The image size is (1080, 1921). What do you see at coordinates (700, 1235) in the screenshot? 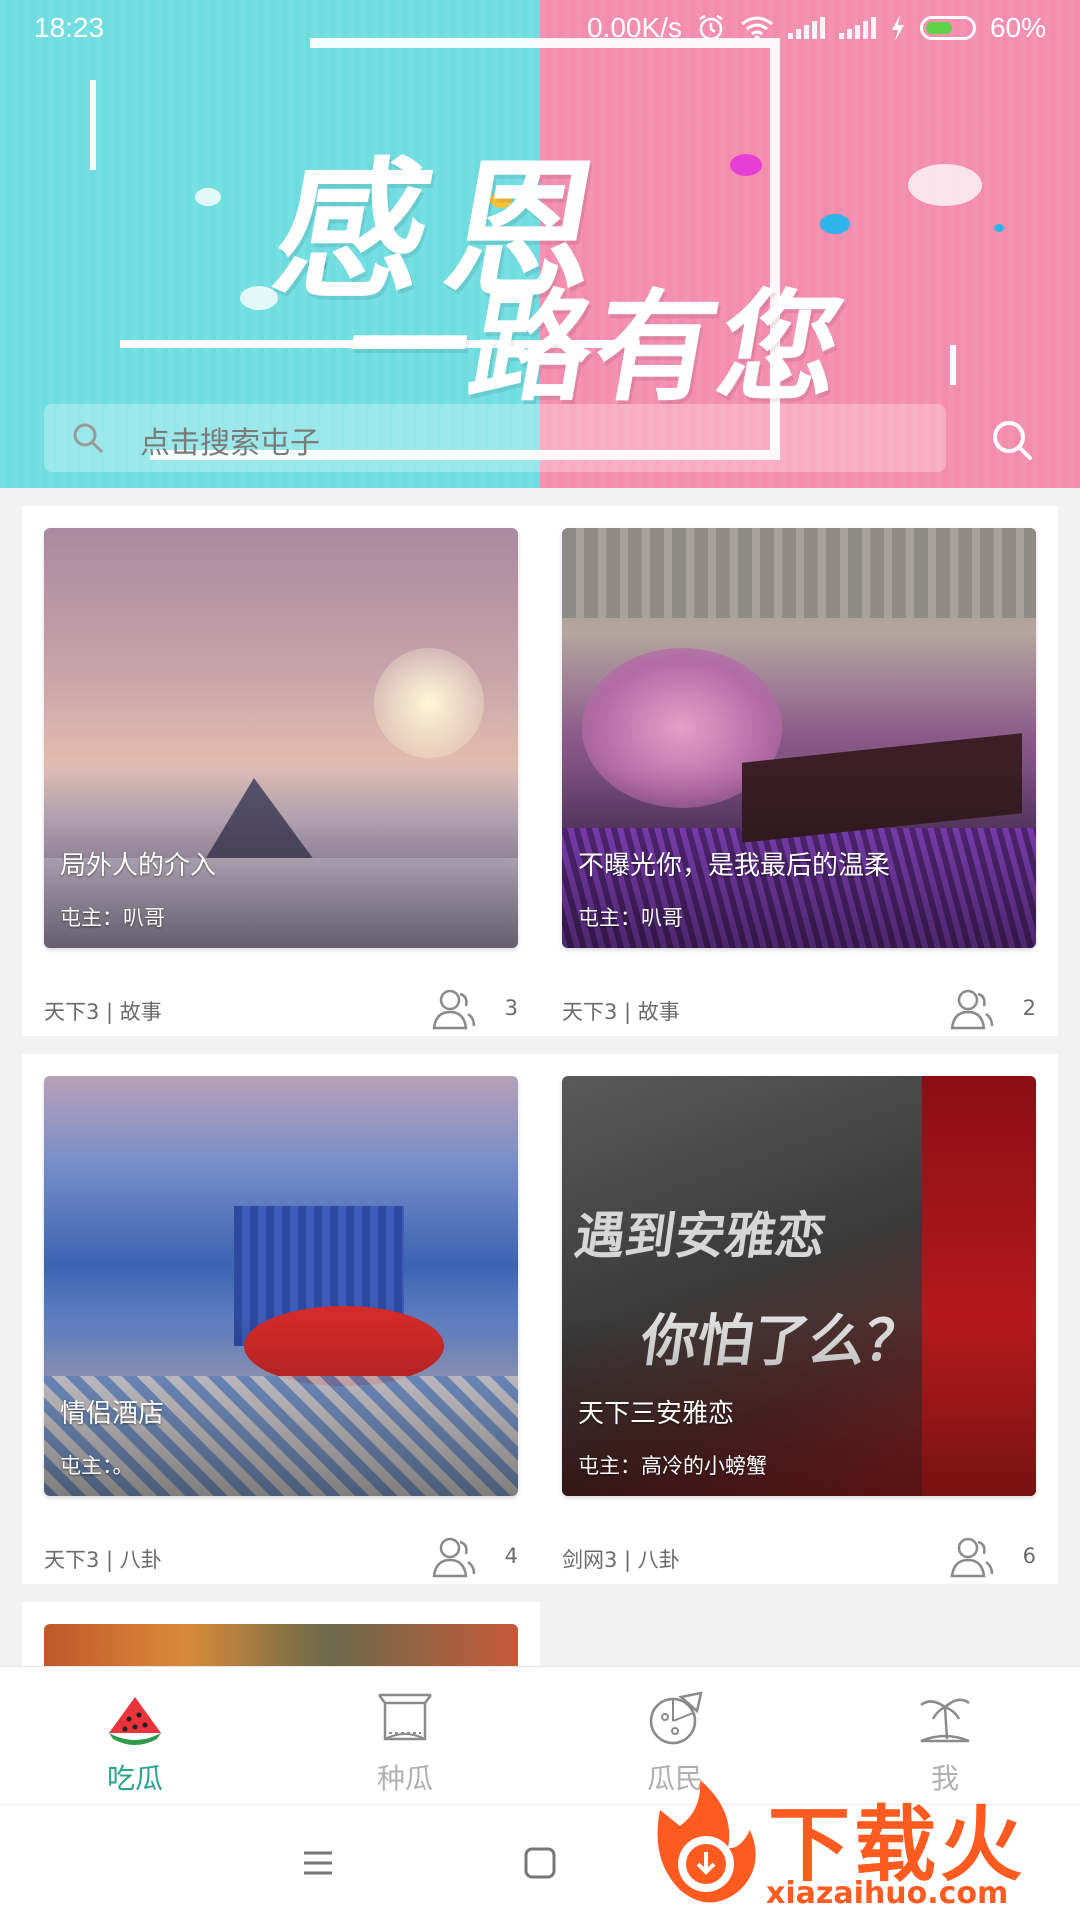
I see `card-art-text: 遇到安雅恋` at bounding box center [700, 1235].